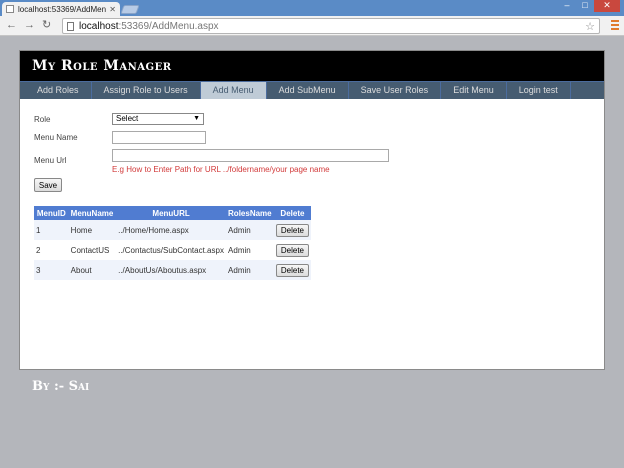 The image size is (624, 468). I want to click on col-delete: Delete, so click(292, 213).